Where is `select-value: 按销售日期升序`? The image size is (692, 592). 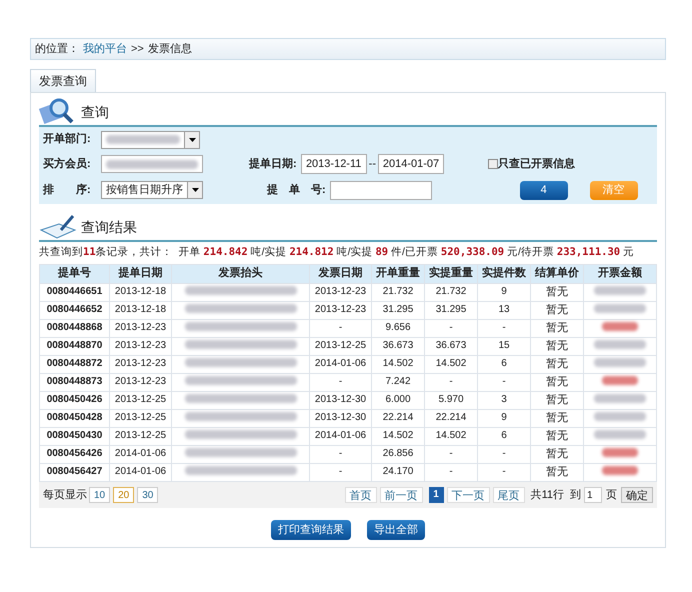
select-value: 按销售日期升序 is located at coordinates (144, 190).